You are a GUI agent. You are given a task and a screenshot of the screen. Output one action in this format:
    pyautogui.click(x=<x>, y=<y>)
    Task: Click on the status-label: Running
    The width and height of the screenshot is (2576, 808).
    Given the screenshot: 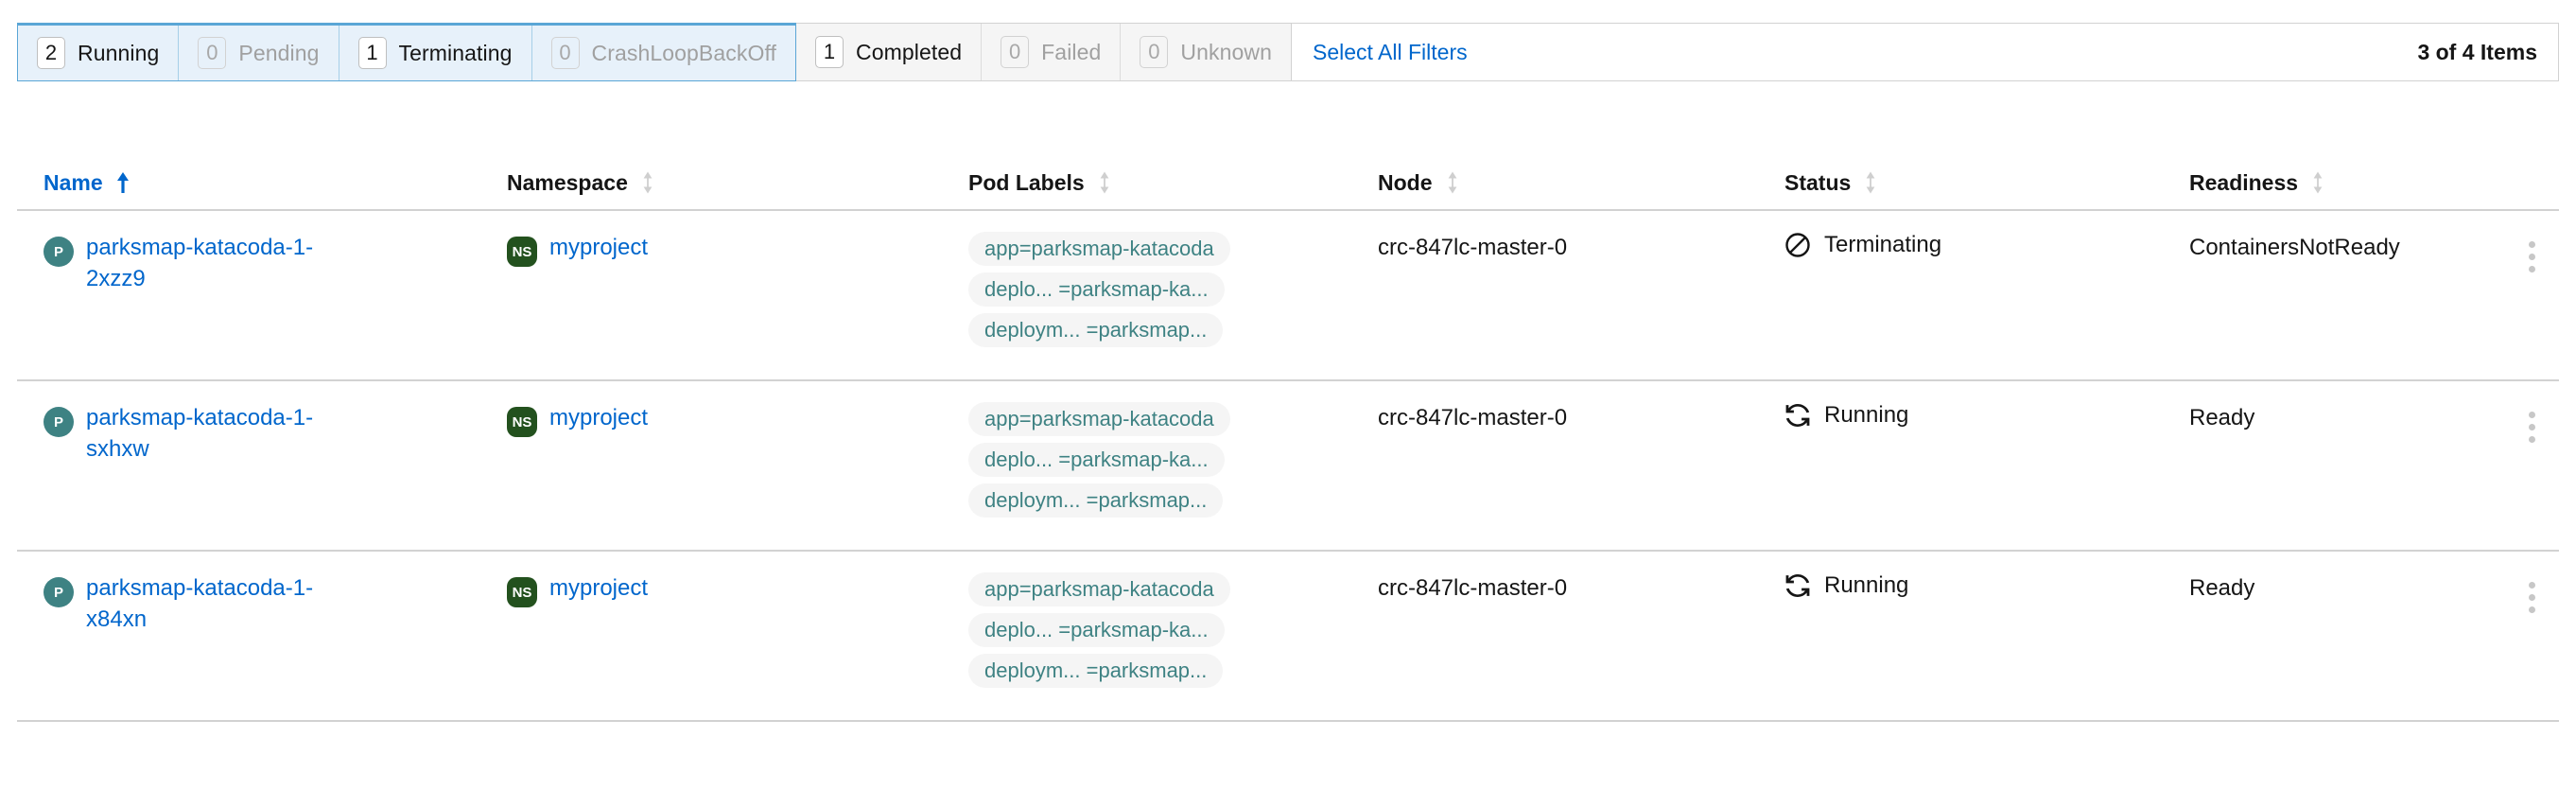 What is the action you would take?
    pyautogui.click(x=1866, y=585)
    